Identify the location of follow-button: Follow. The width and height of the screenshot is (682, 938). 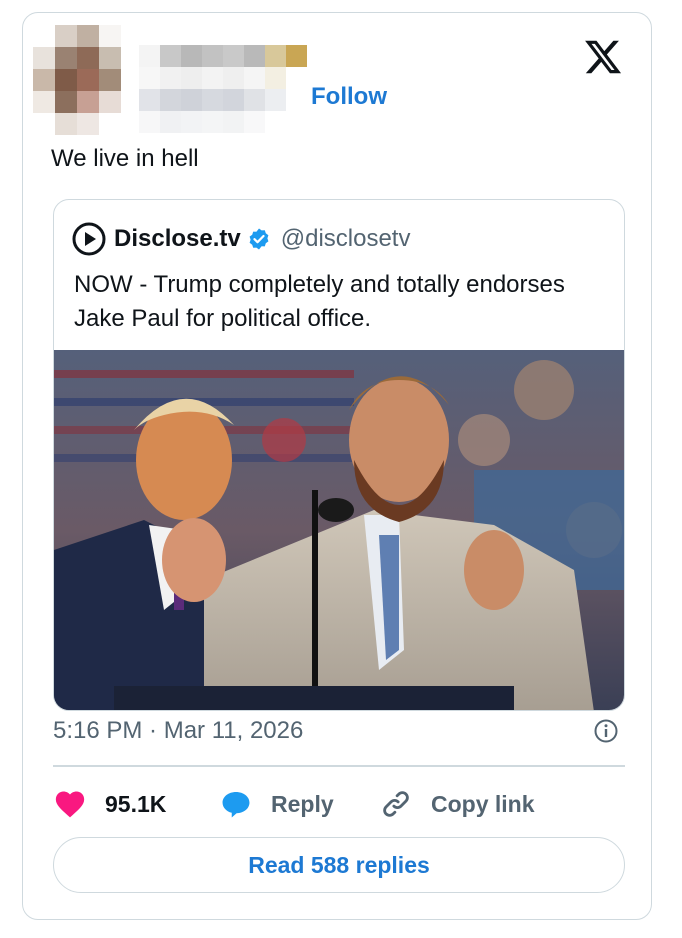
(349, 97).